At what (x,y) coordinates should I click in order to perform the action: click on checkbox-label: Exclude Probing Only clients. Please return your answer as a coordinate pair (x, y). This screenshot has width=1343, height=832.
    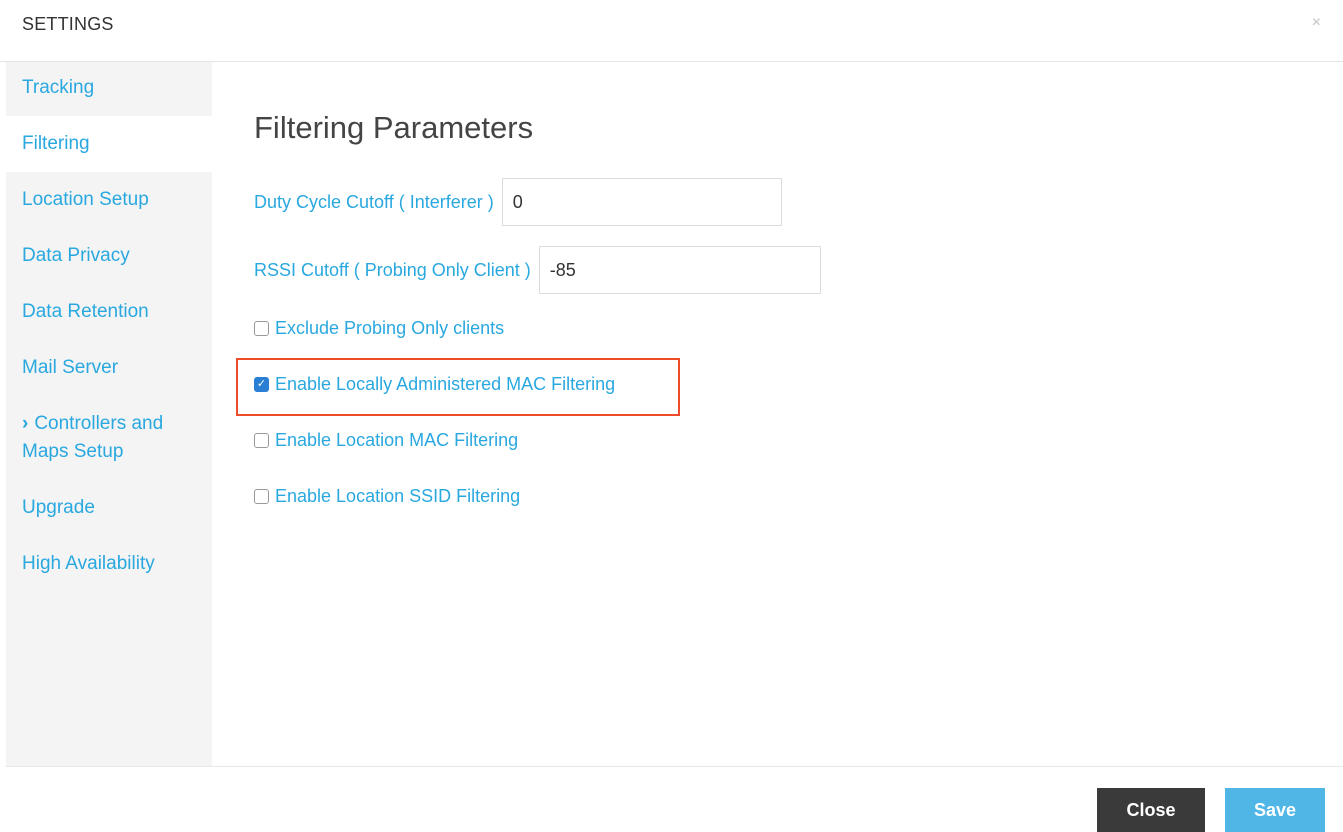
    Looking at the image, I should click on (390, 328).